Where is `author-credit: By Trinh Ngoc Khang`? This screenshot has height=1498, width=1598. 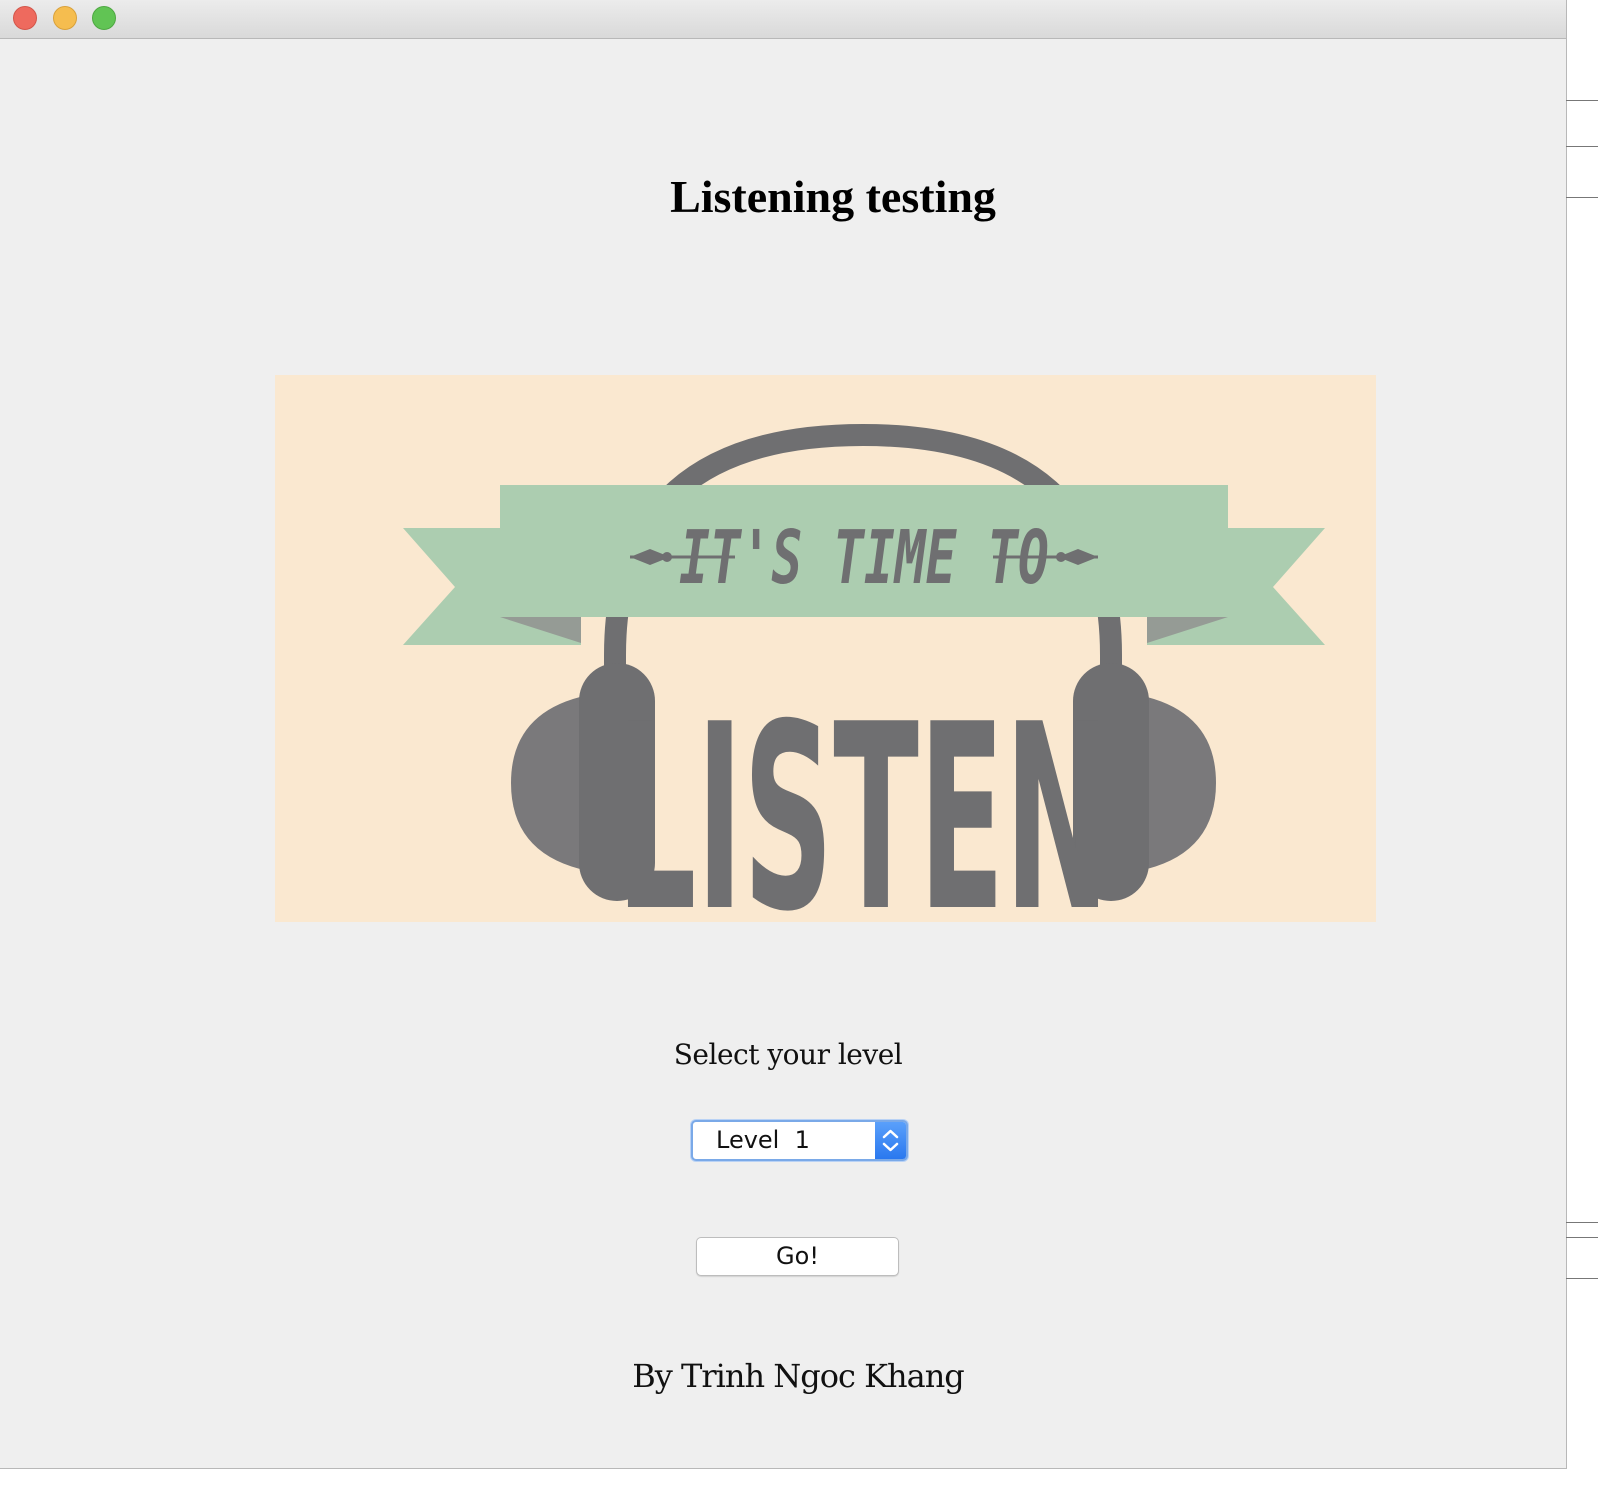
author-credit: By Trinh Ngoc Khang is located at coordinates (798, 1376).